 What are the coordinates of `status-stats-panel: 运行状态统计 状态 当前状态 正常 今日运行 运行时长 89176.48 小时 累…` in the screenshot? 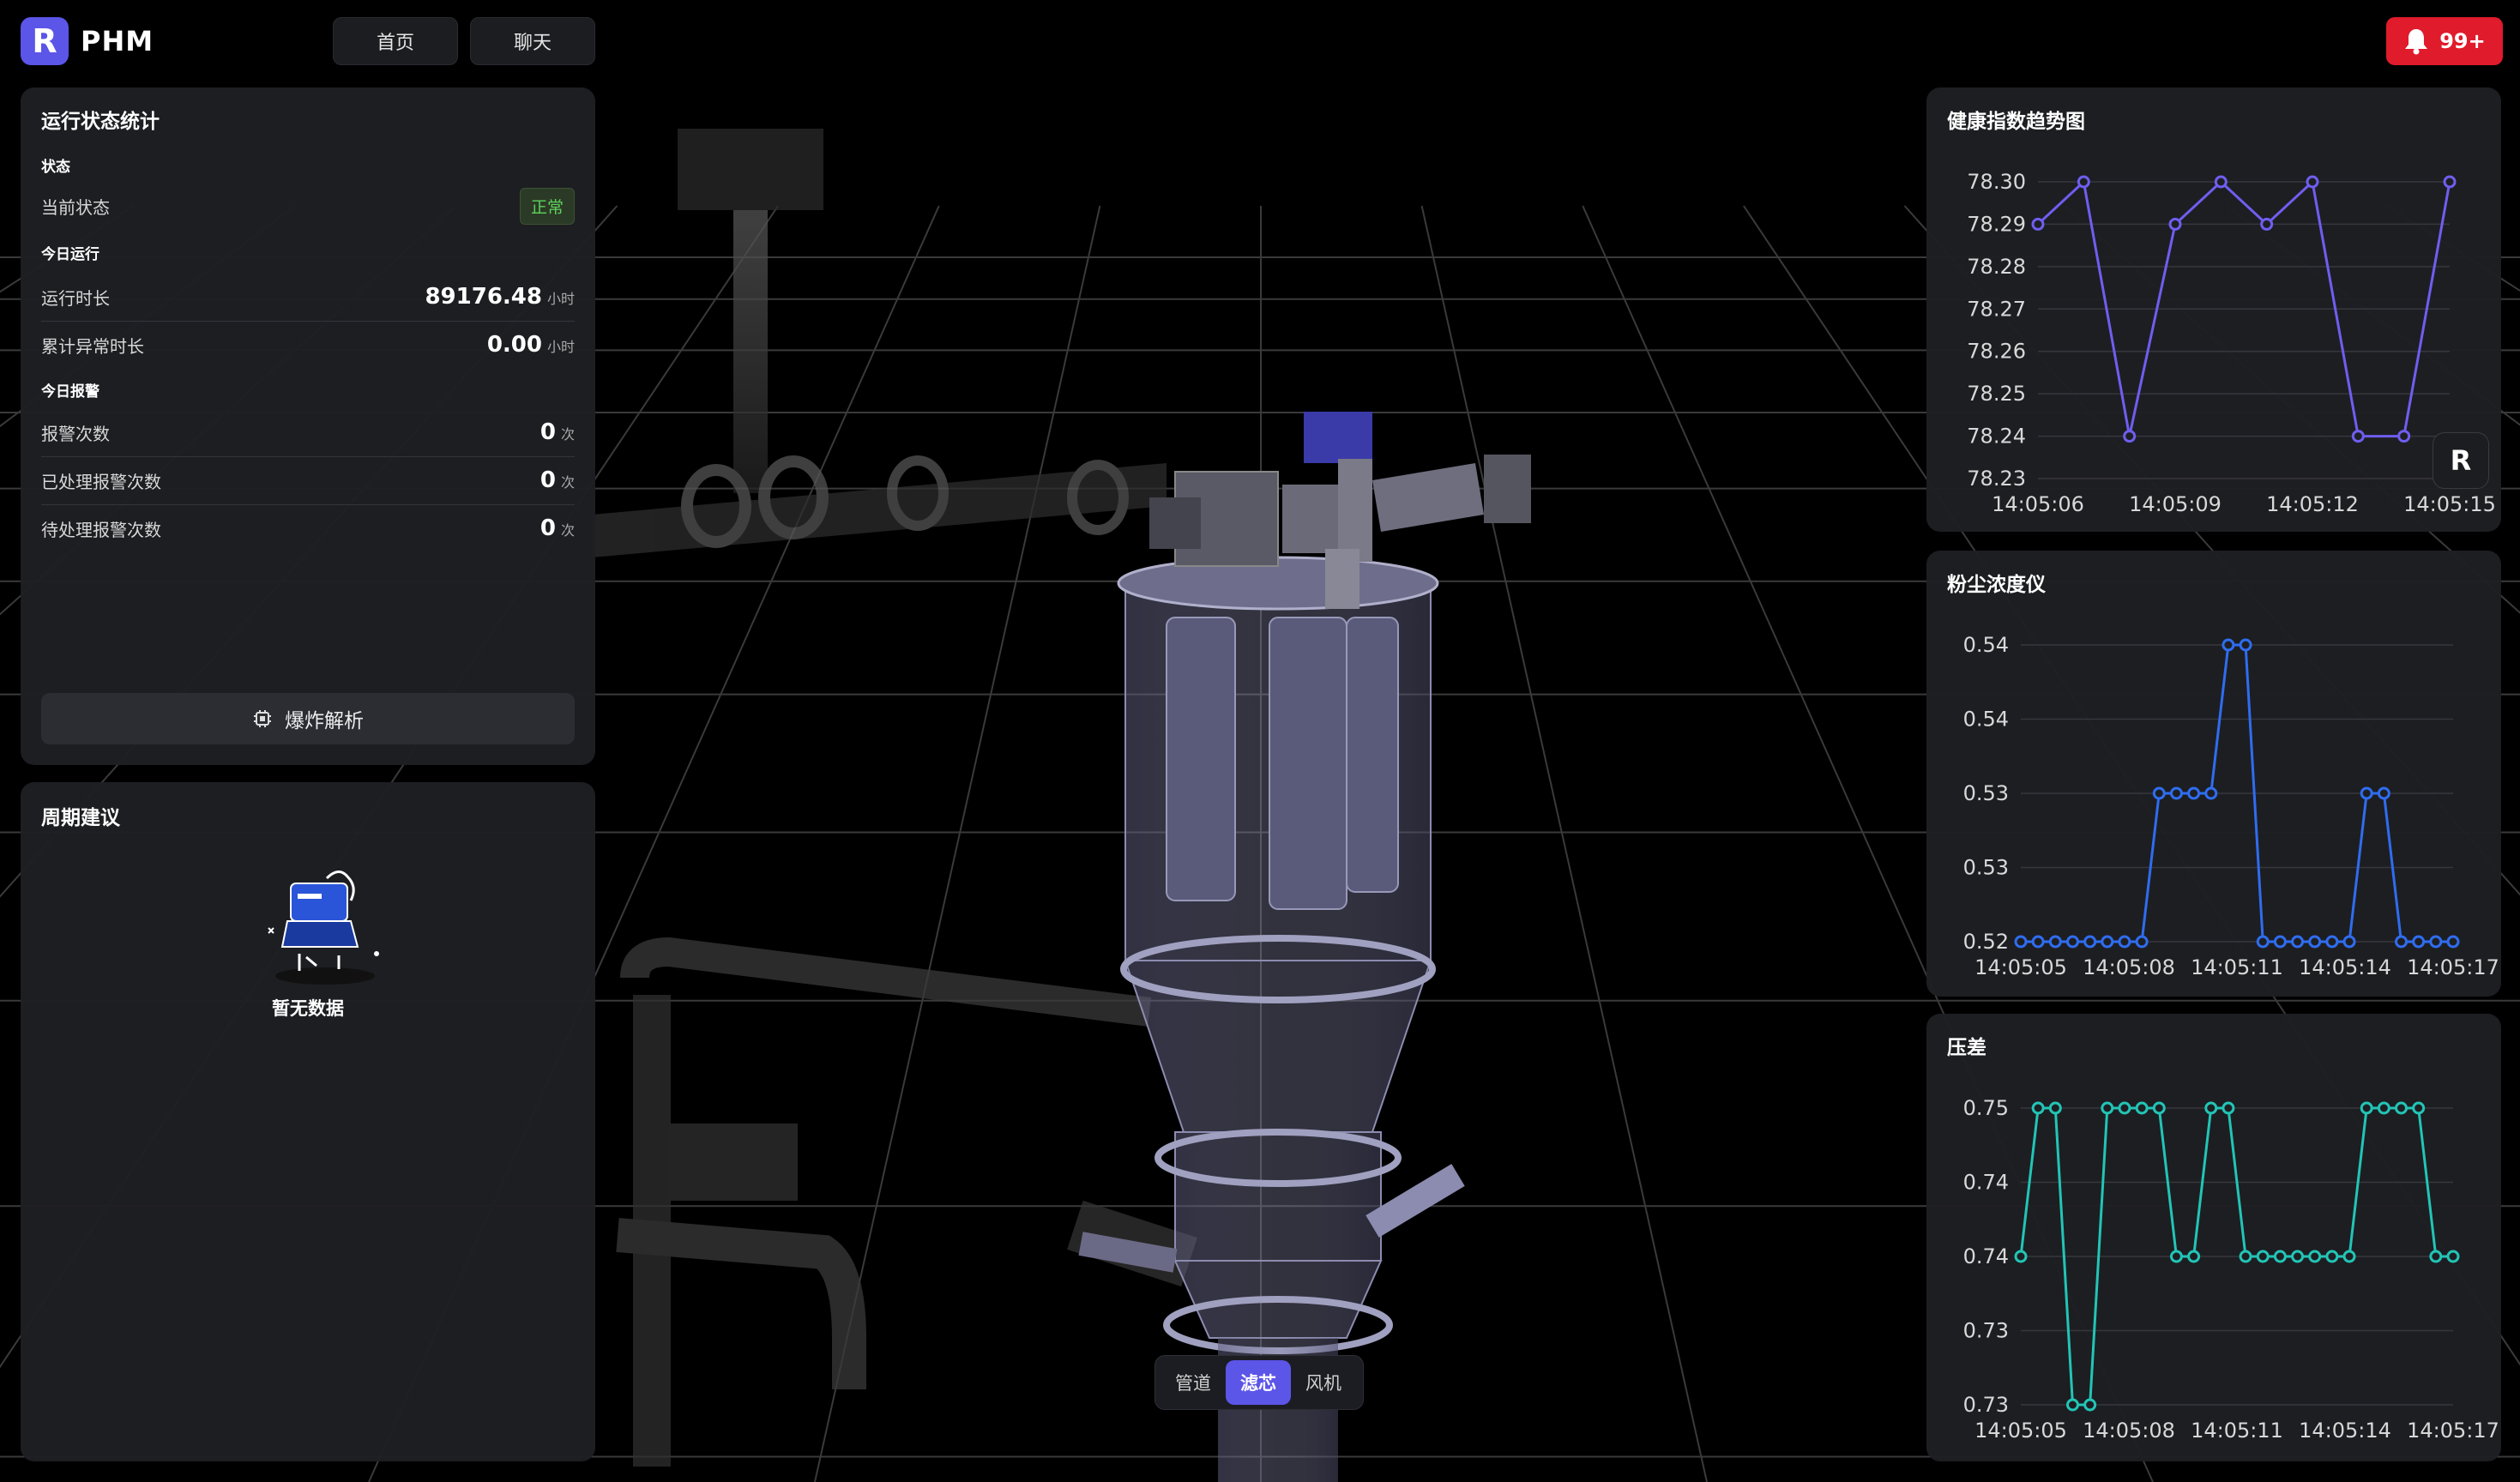 It's located at (308, 426).